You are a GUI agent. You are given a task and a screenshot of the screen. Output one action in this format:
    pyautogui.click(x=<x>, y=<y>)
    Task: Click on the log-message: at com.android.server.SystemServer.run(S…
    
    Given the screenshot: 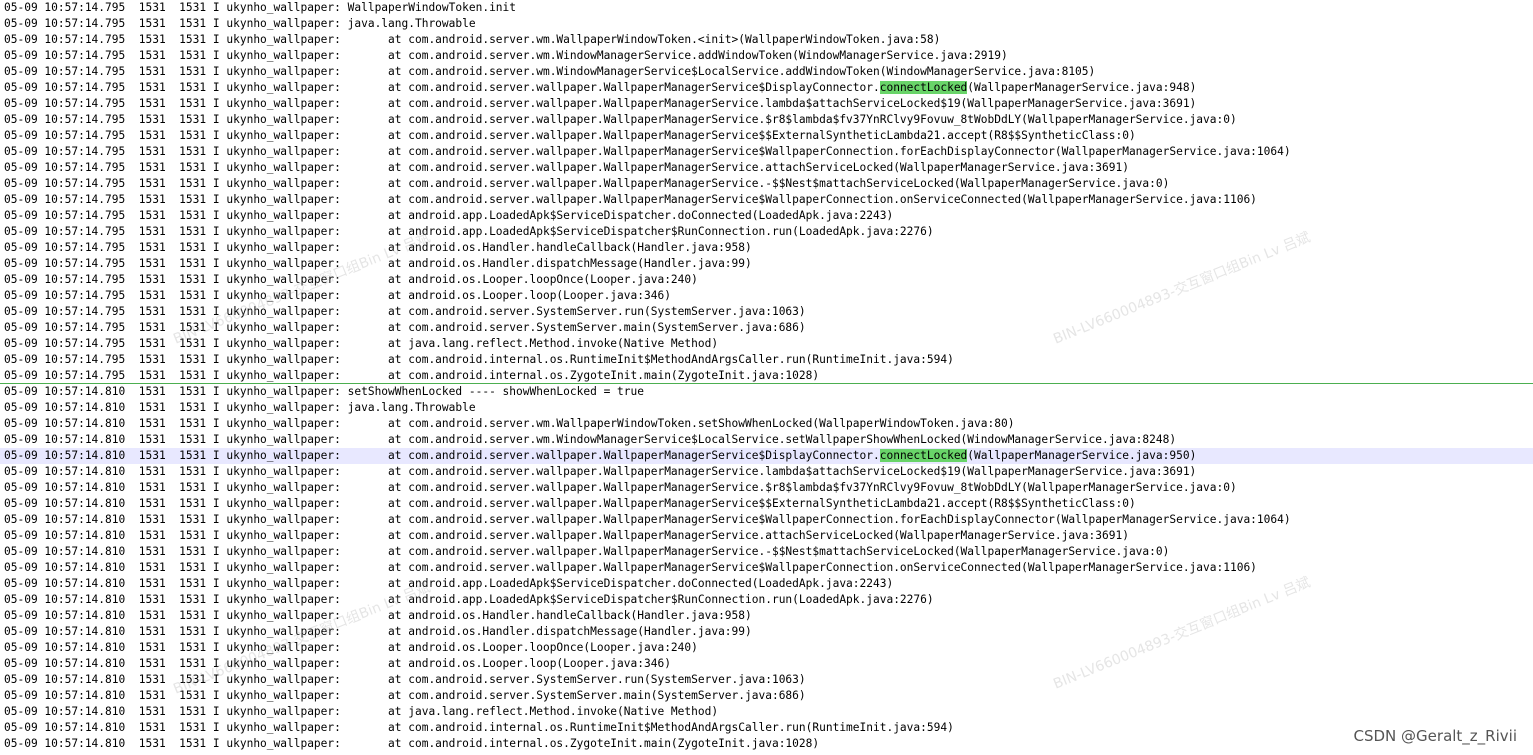 What is the action you would take?
    pyautogui.click(x=573, y=679)
    